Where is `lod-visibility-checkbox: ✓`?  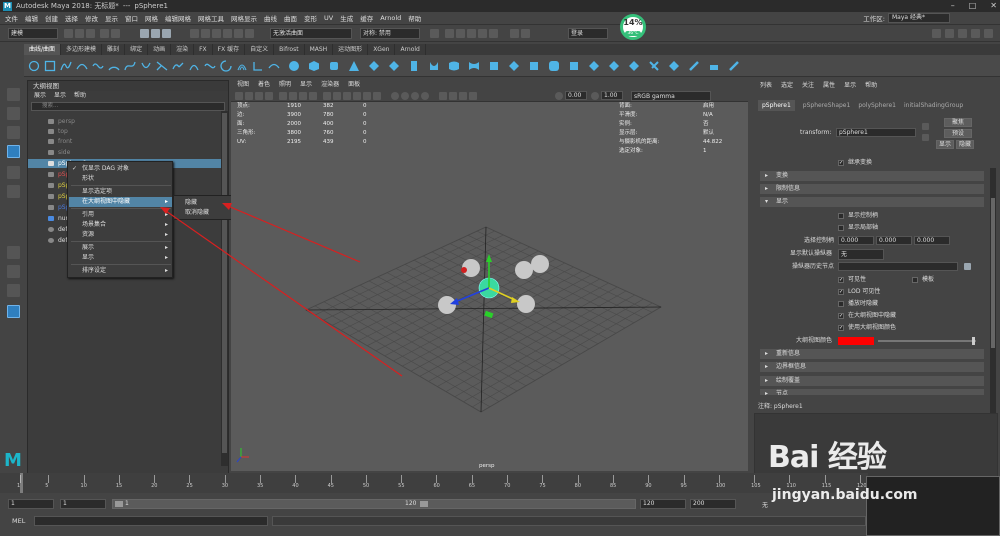
lod-visibility-checkbox: ✓ is located at coordinates (841, 292).